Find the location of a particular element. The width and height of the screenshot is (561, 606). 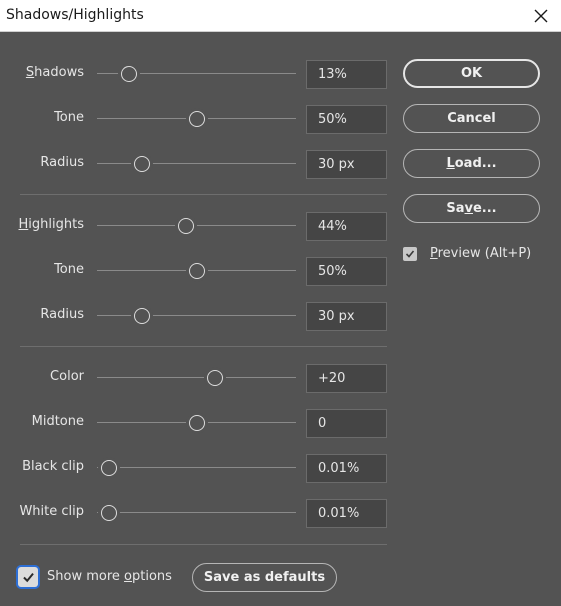

shadows-tone-slider-thumb is located at coordinates (196, 119).